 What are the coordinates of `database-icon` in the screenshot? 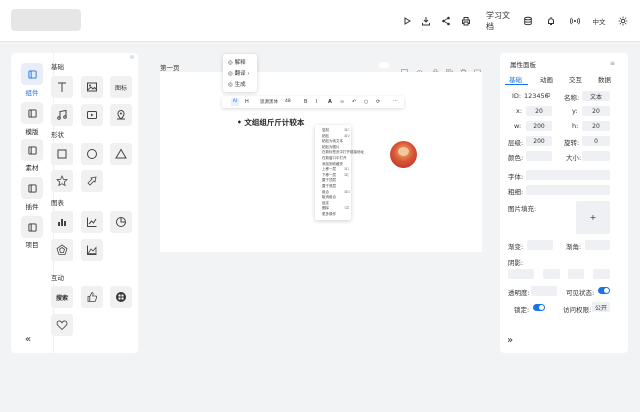 It's located at (528, 21).